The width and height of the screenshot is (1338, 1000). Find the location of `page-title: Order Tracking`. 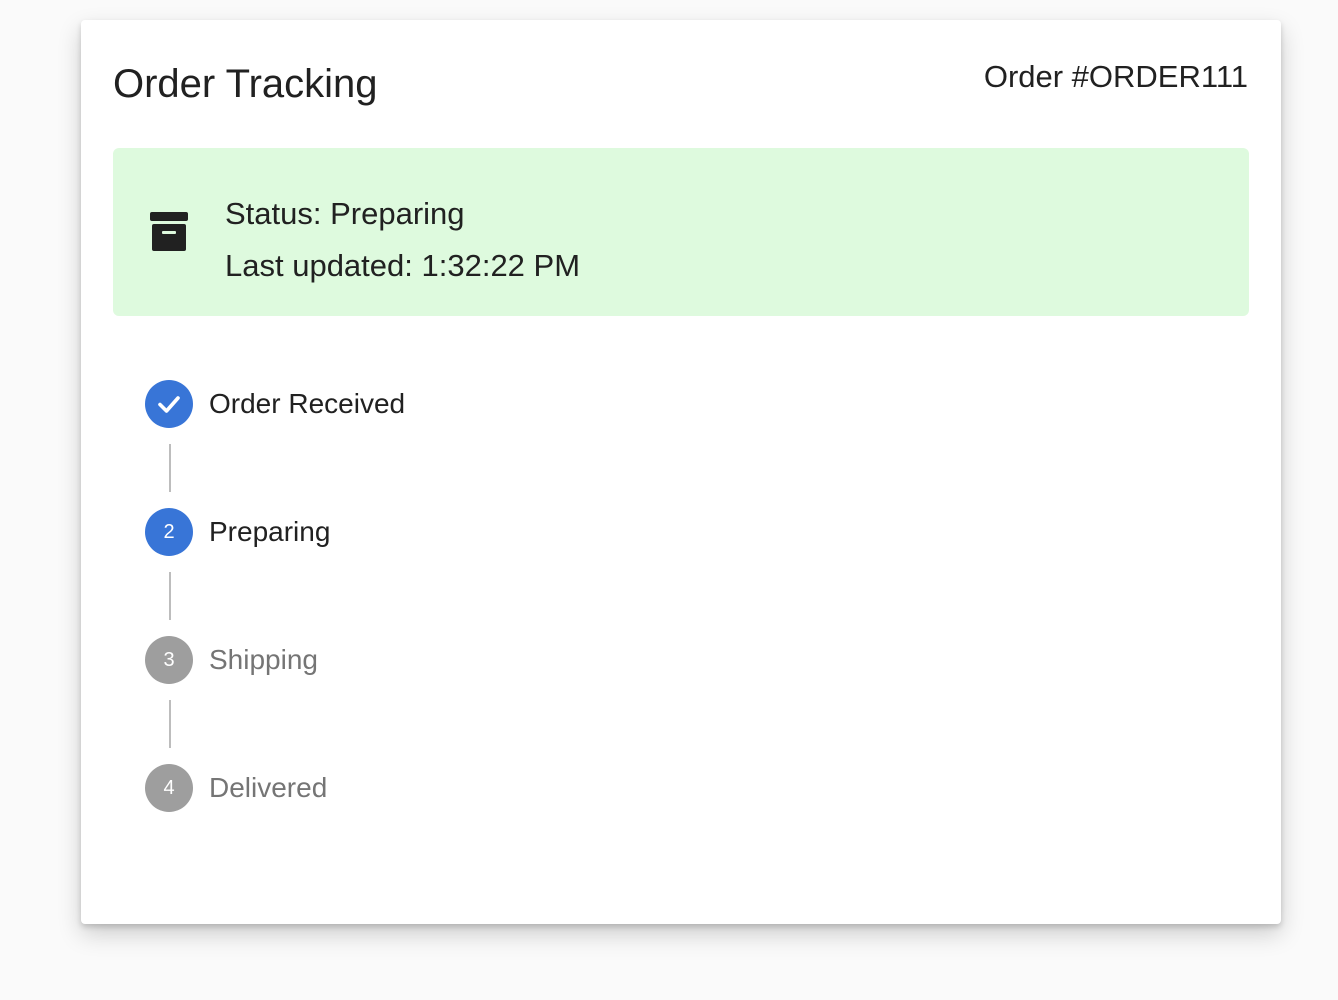

page-title: Order Tracking is located at coordinates (245, 84).